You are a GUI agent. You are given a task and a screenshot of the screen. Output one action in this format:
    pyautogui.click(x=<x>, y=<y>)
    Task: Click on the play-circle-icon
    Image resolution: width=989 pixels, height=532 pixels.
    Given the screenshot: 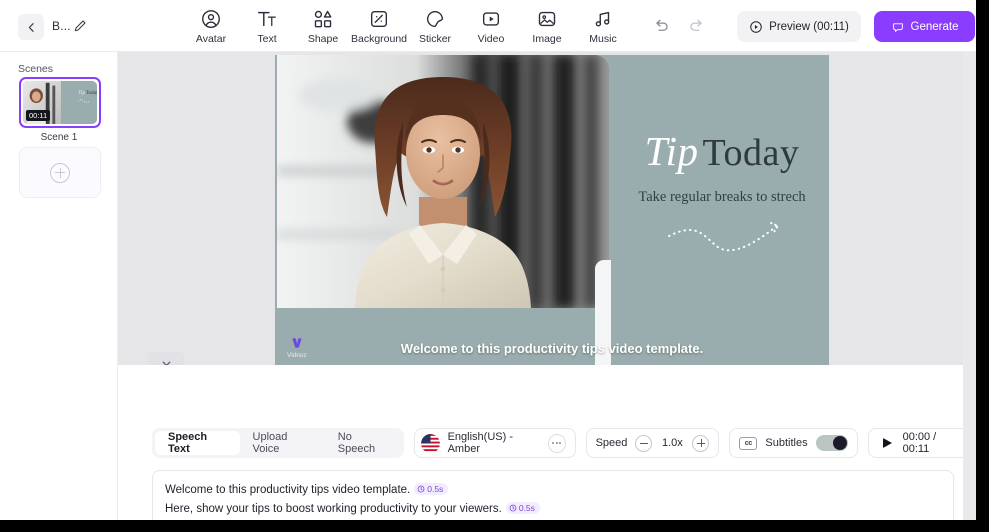 What is the action you would take?
    pyautogui.click(x=756, y=26)
    